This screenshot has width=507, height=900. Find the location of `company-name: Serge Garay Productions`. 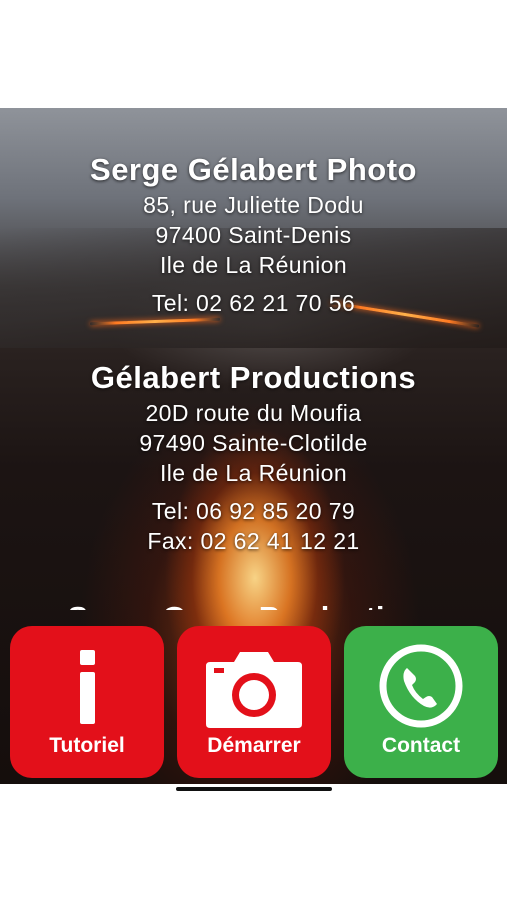

company-name: Serge Garay Productions is located at coordinates (253, 605).